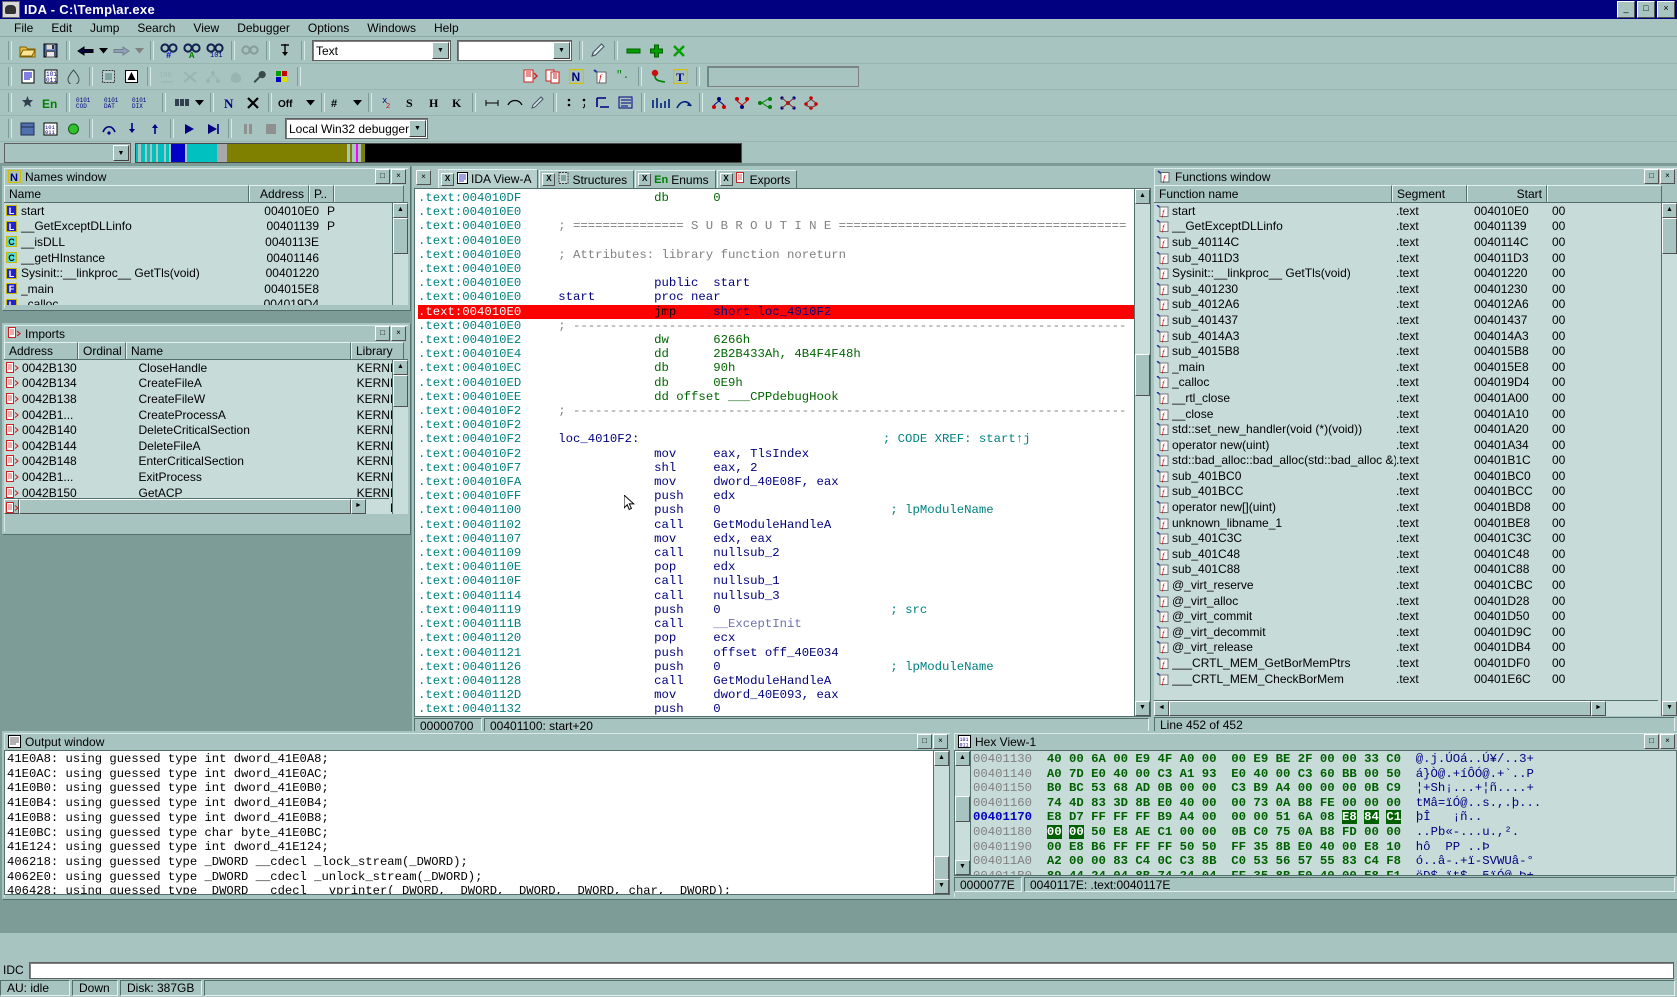 This screenshot has height=997, width=1677. What do you see at coordinates (1415, 289) in the screenshot?
I see `functions-row: f sub_401230 .text 00401230 00` at bounding box center [1415, 289].